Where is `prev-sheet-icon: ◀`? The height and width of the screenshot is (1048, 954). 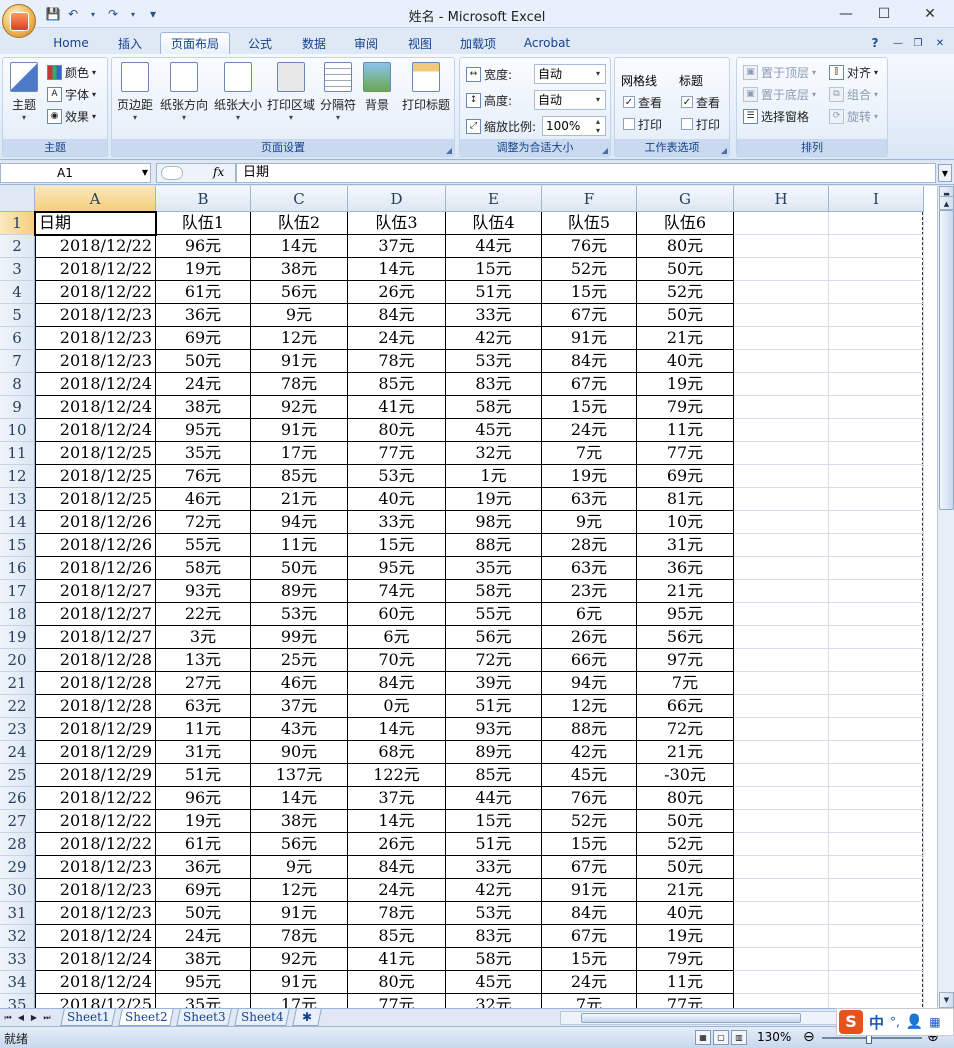
prev-sheet-icon: ◀ is located at coordinates (21, 1017).